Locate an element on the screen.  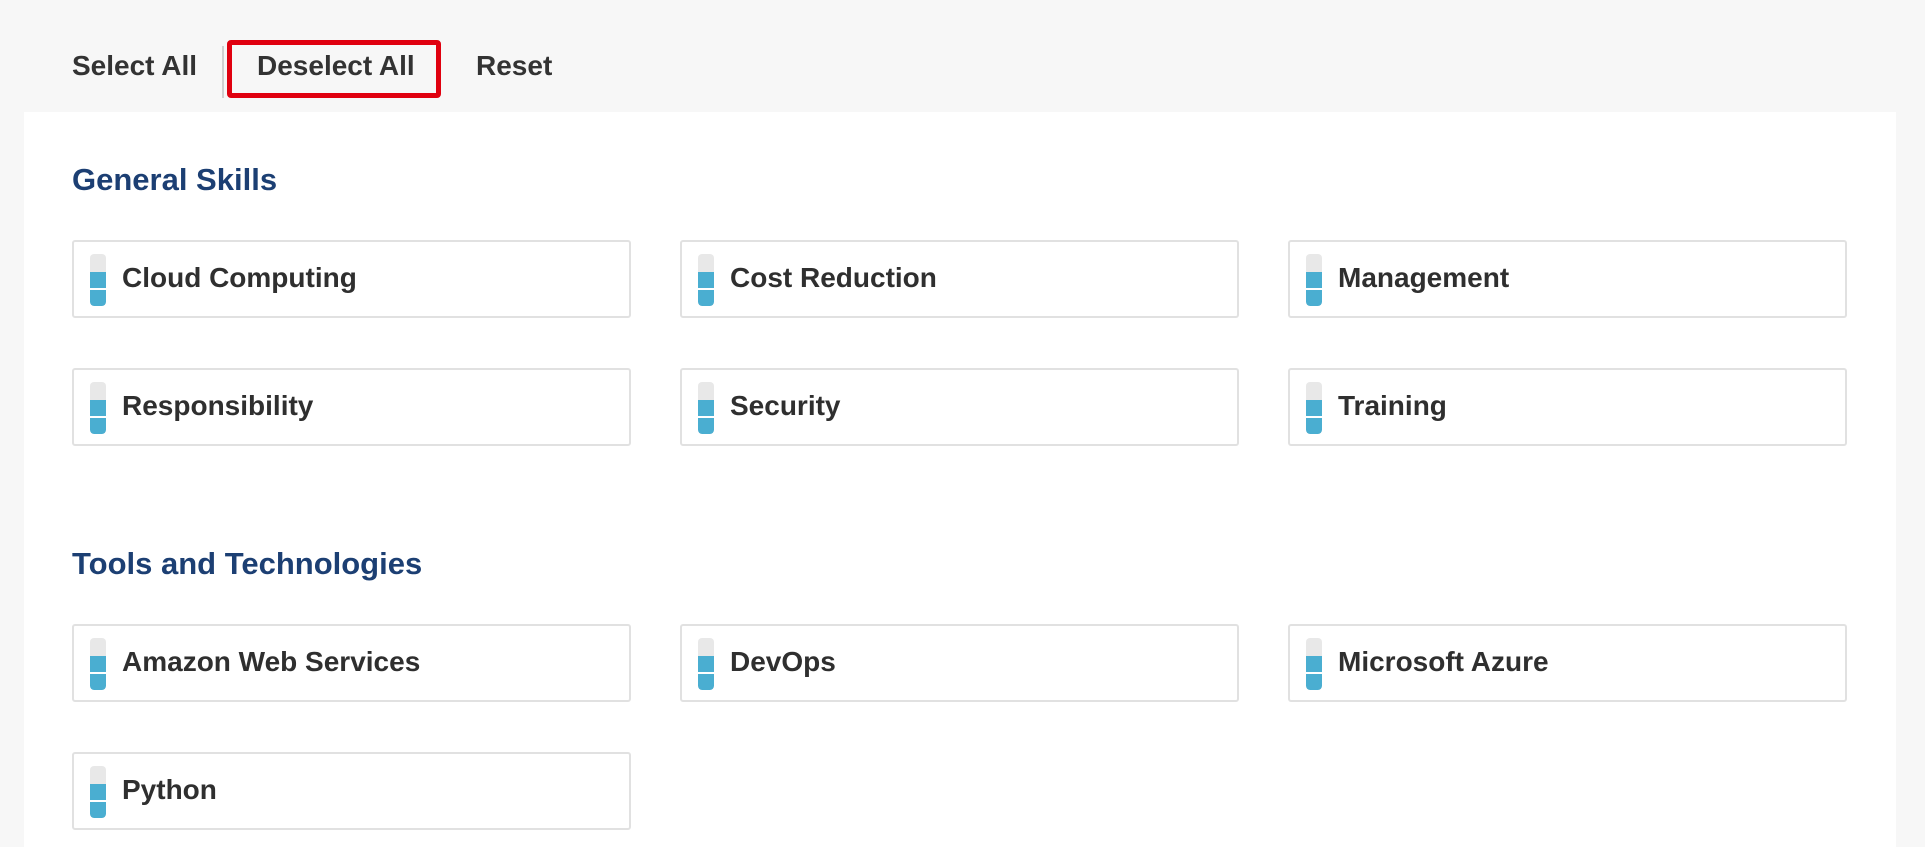
skill-card-devops: DevOps is located at coordinates (959, 663).